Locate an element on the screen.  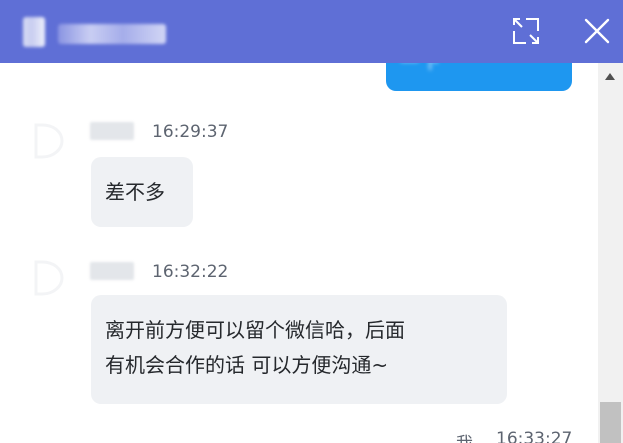
maximize-icon is located at coordinates (526, 31).